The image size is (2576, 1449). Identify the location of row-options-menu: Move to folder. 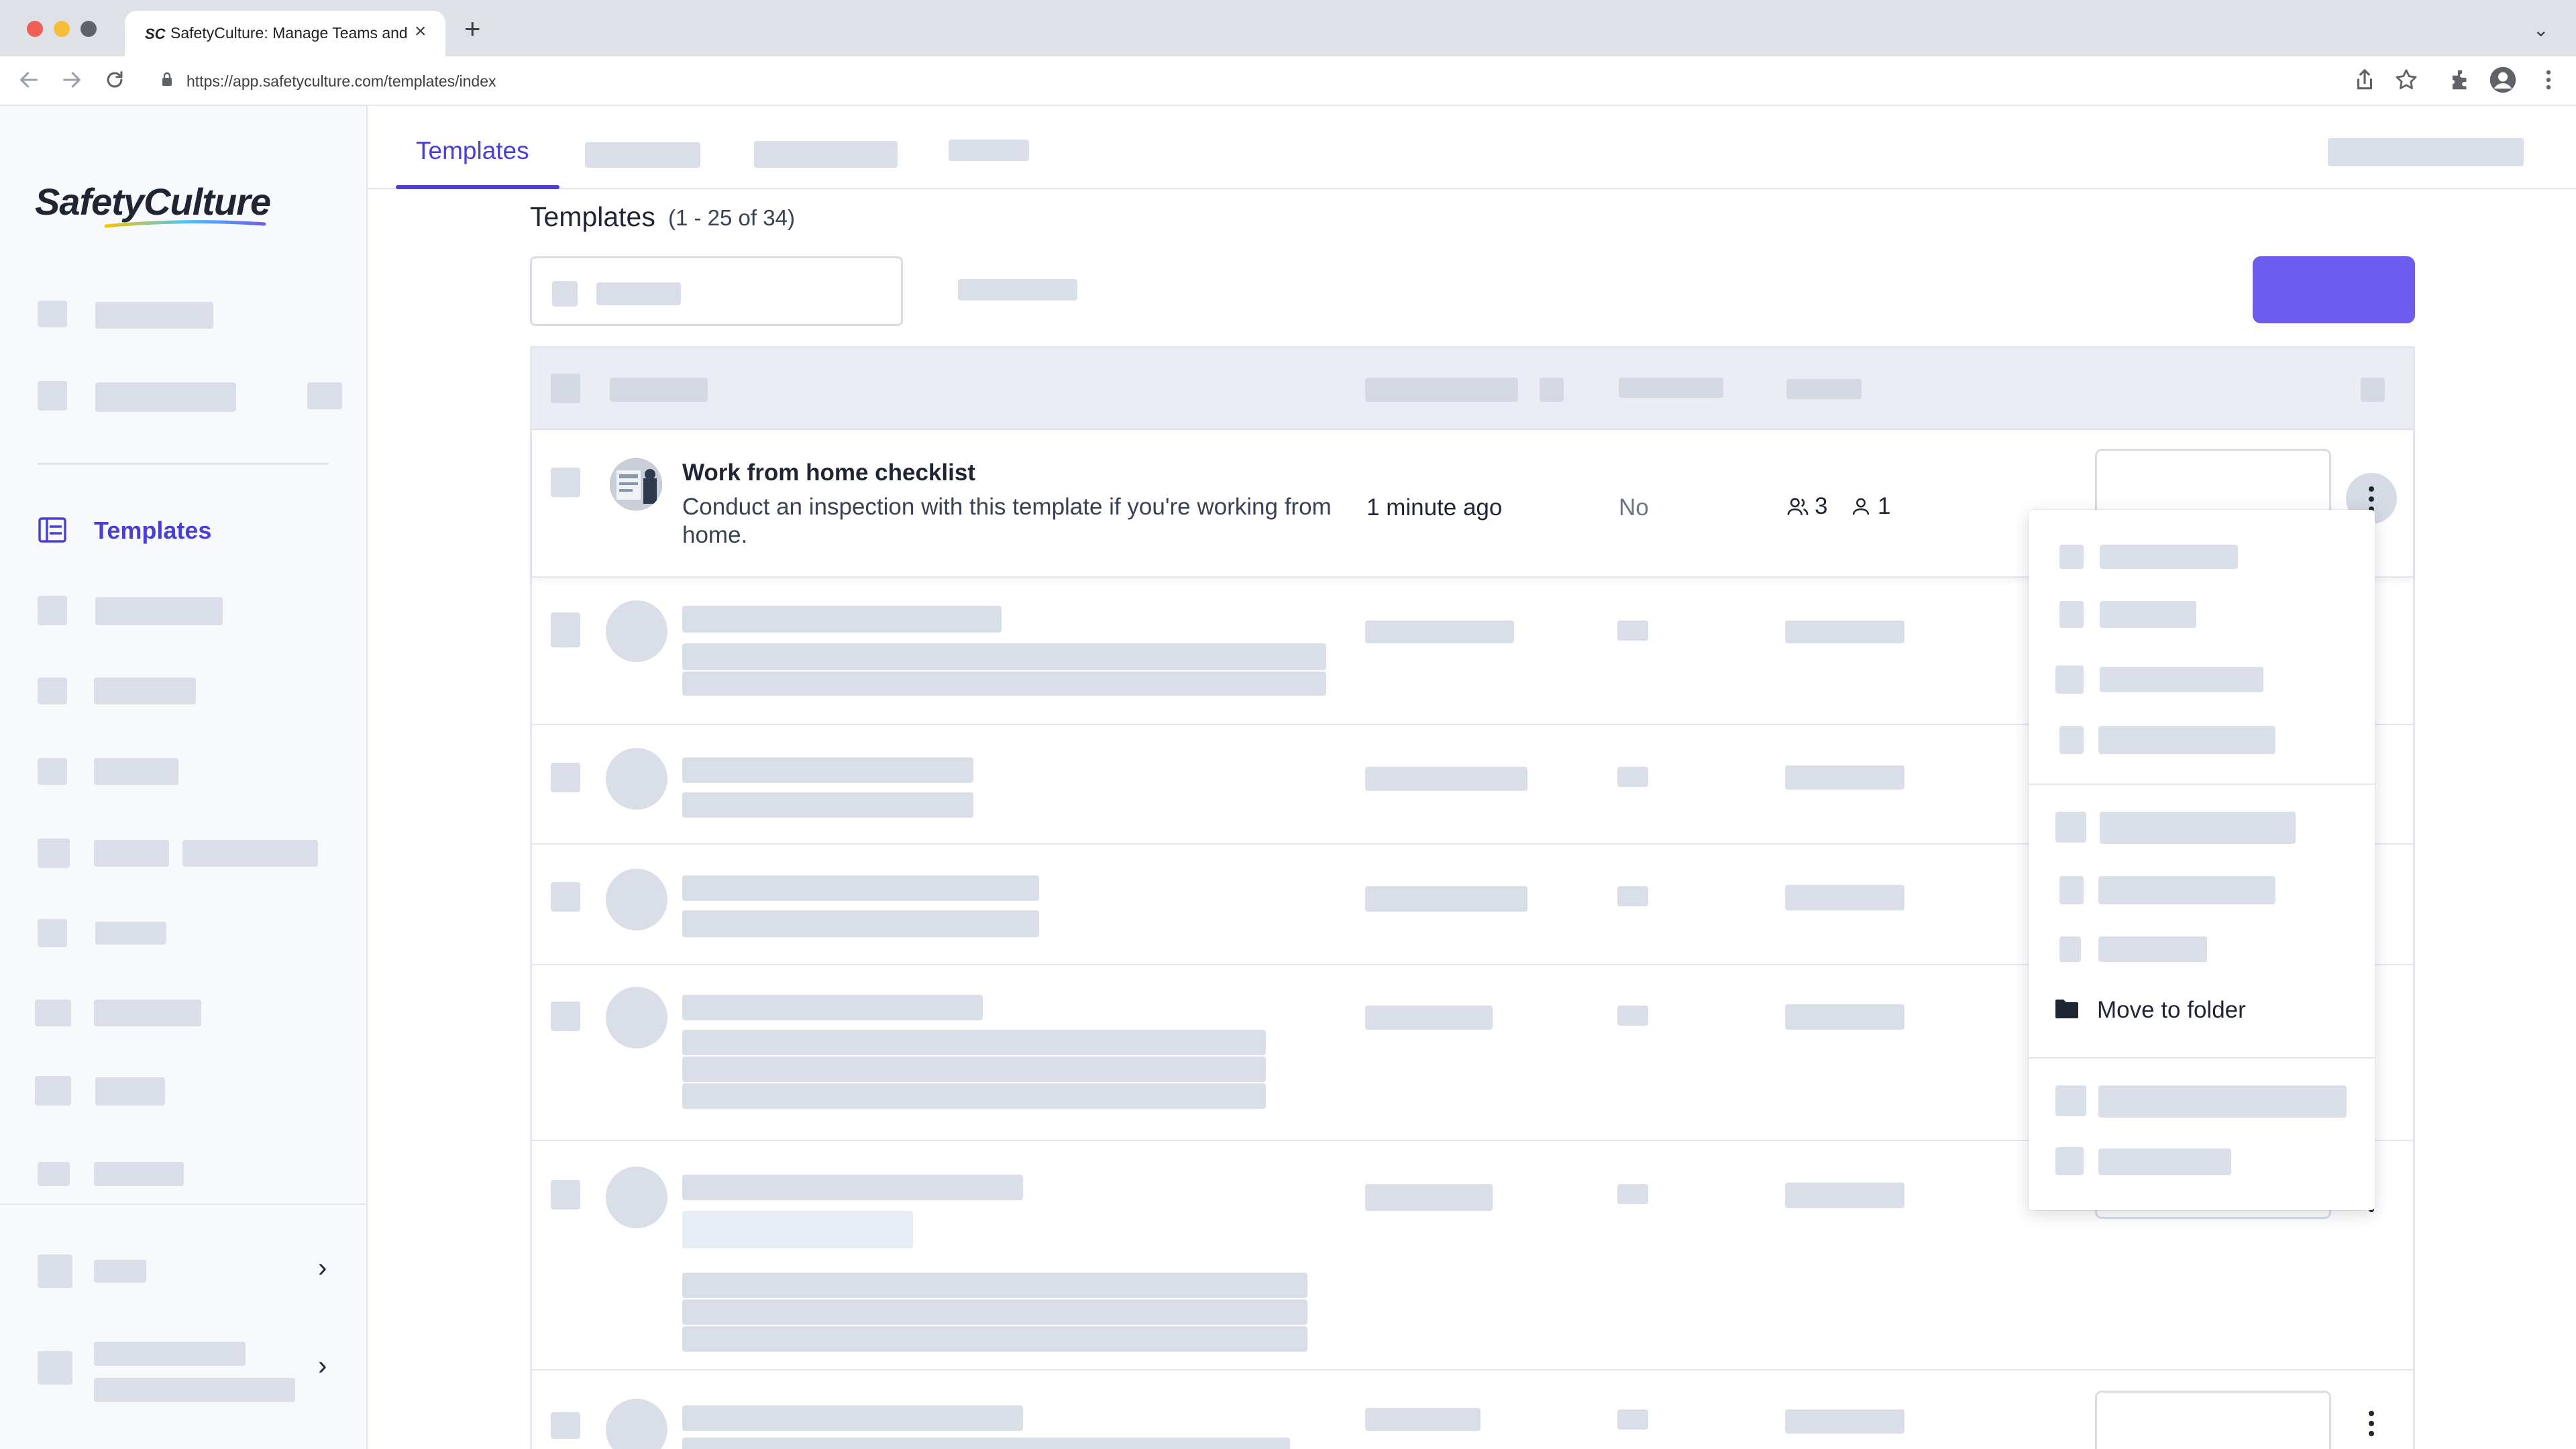
(2202, 860).